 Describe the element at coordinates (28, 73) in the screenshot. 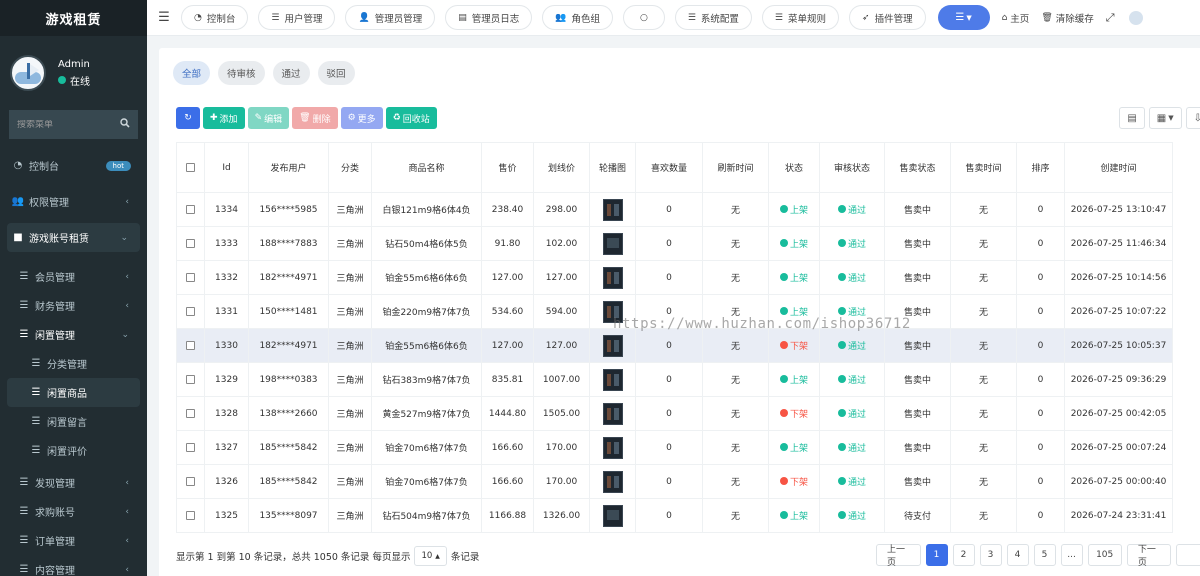

I see `avatar` at that location.